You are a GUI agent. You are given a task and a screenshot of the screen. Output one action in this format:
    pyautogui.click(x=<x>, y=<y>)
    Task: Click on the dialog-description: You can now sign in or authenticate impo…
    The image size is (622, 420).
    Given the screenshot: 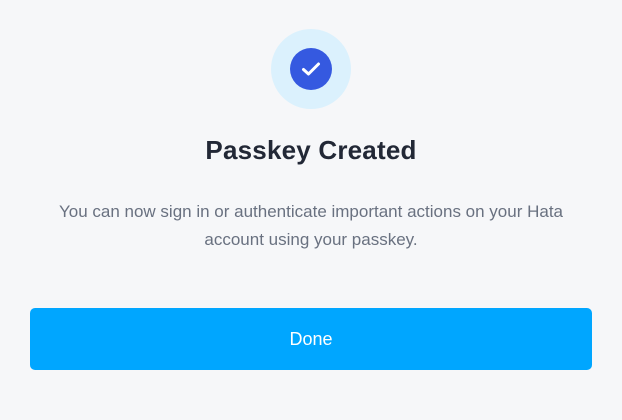 What is the action you would take?
    pyautogui.click(x=310, y=225)
    